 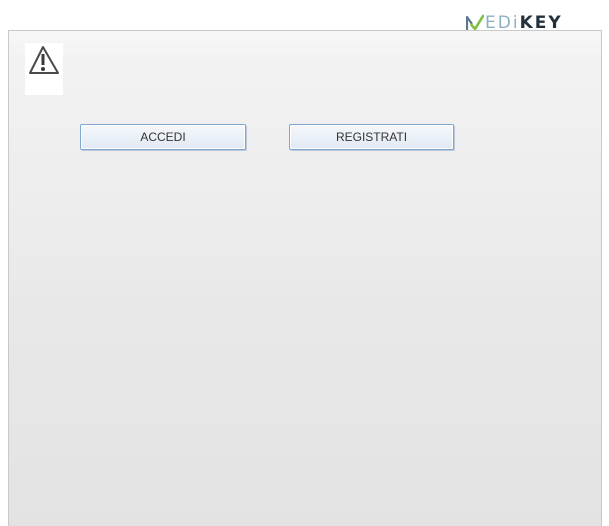 I want to click on register-button: REGISTRATI, so click(x=371, y=137).